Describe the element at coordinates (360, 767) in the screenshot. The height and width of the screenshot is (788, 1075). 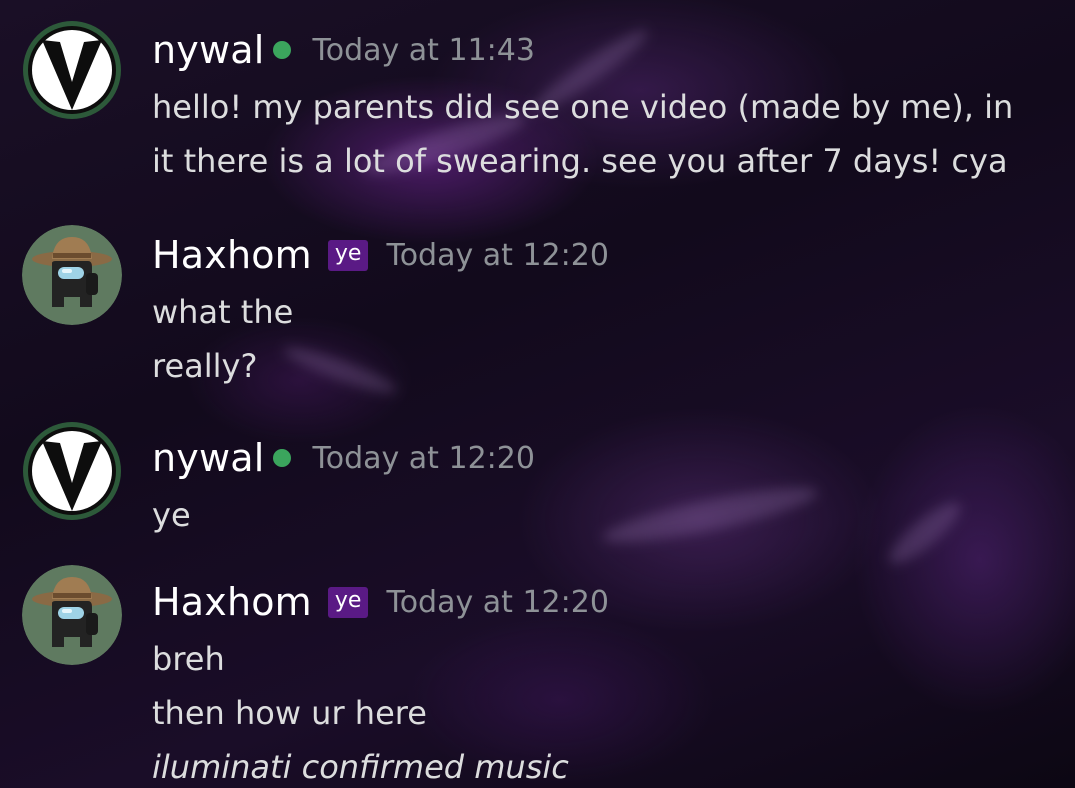
I see `message-line: iluminati confirmed music` at that location.